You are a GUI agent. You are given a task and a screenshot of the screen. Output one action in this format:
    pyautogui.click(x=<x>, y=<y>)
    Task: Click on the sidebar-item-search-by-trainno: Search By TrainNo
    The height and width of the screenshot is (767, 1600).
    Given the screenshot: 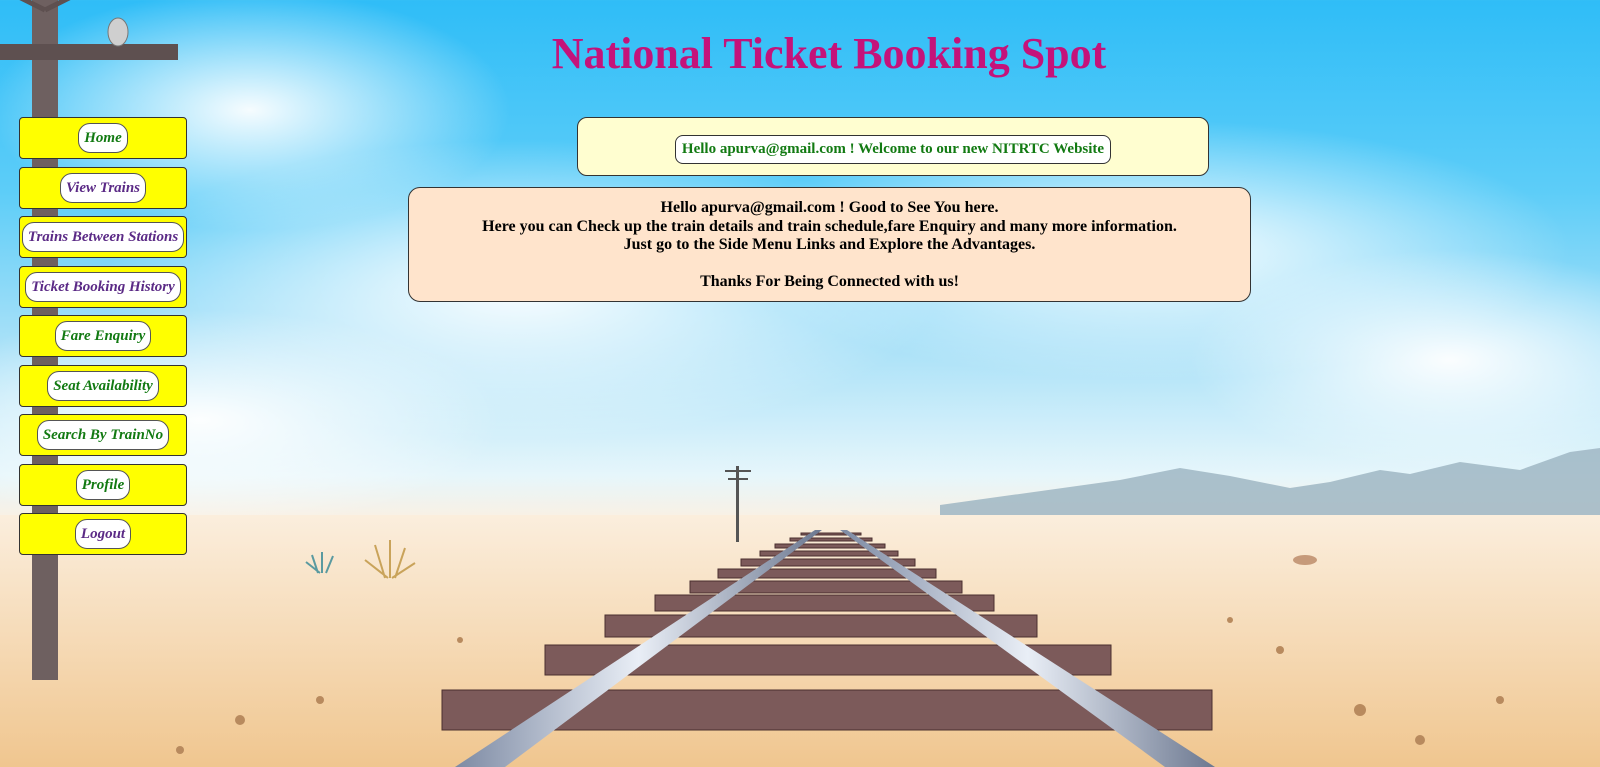 What is the action you would take?
    pyautogui.click(x=103, y=435)
    